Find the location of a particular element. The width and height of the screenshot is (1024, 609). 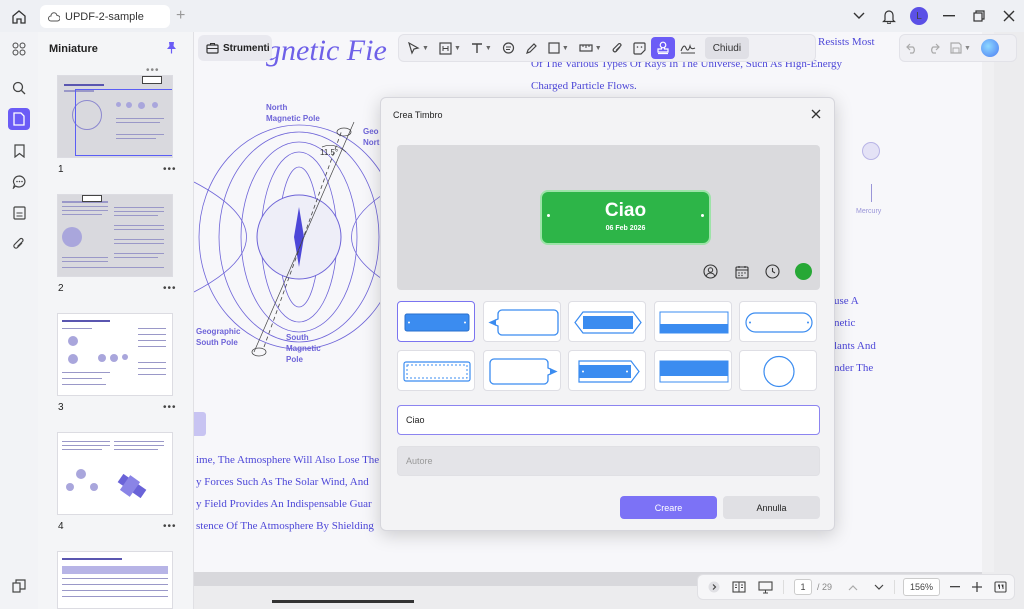

prev-page-icon is located at coordinates (853, 587).